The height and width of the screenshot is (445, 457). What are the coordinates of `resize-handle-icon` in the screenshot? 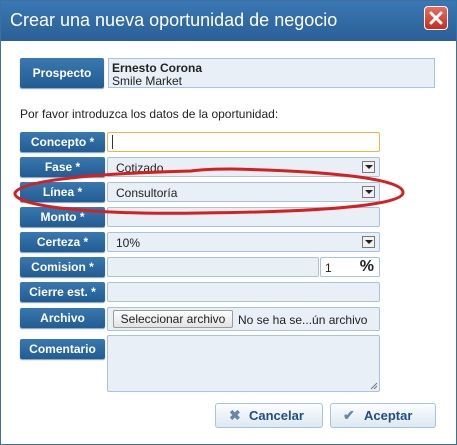 It's located at (374, 386).